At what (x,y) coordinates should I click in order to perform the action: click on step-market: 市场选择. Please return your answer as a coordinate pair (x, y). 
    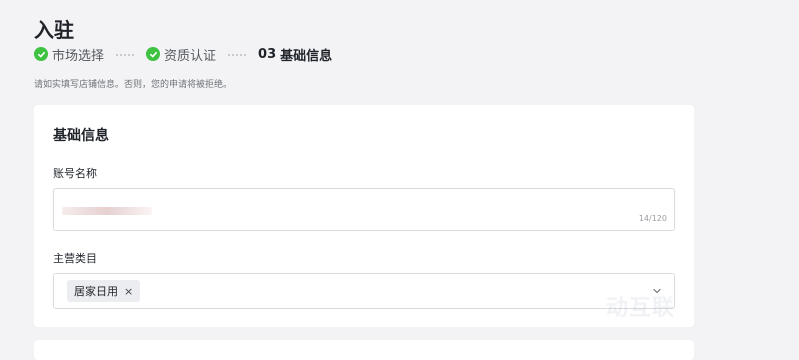
    Looking at the image, I should click on (69, 54).